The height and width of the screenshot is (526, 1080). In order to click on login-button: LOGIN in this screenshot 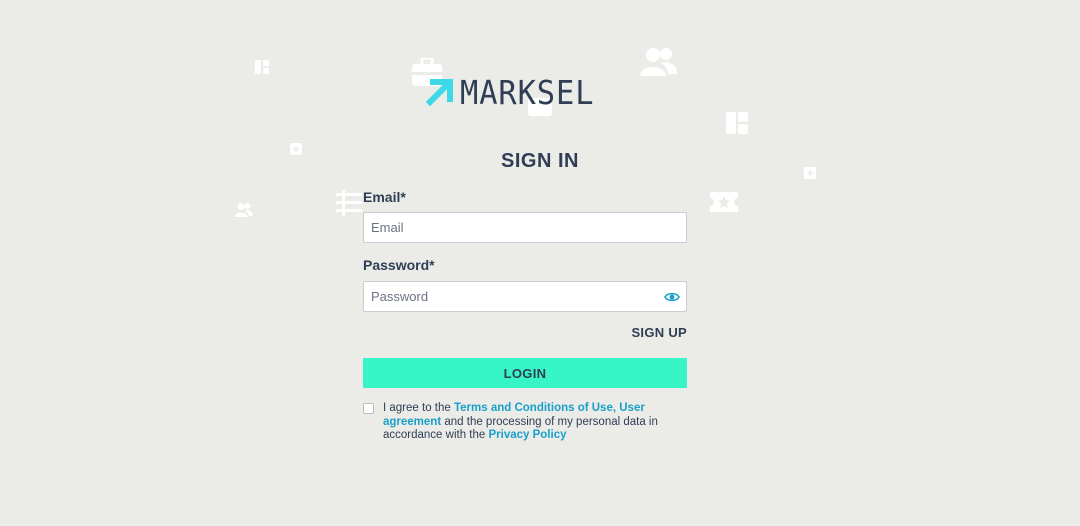, I will do `click(525, 373)`.